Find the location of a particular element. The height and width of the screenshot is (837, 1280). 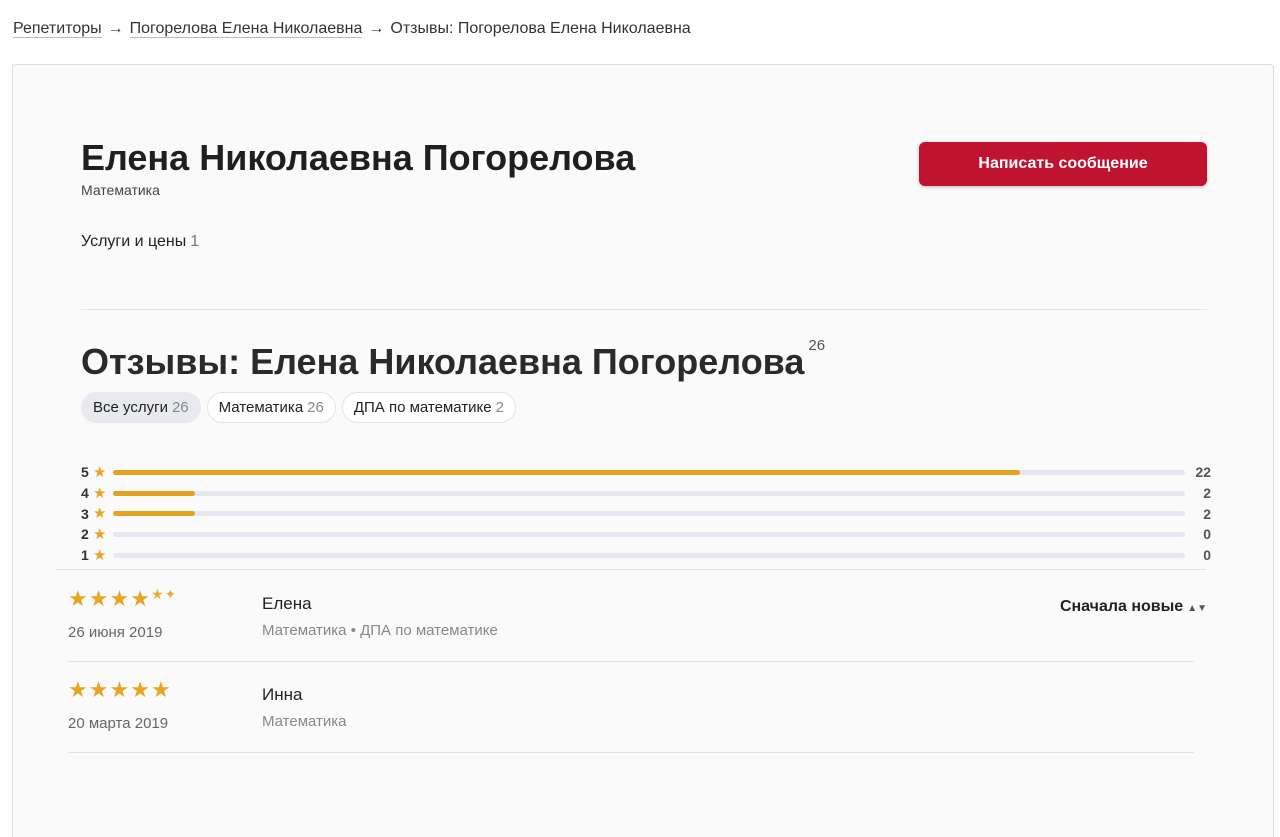

sort-arrows-icon: ▲▼ is located at coordinates (1197, 608).